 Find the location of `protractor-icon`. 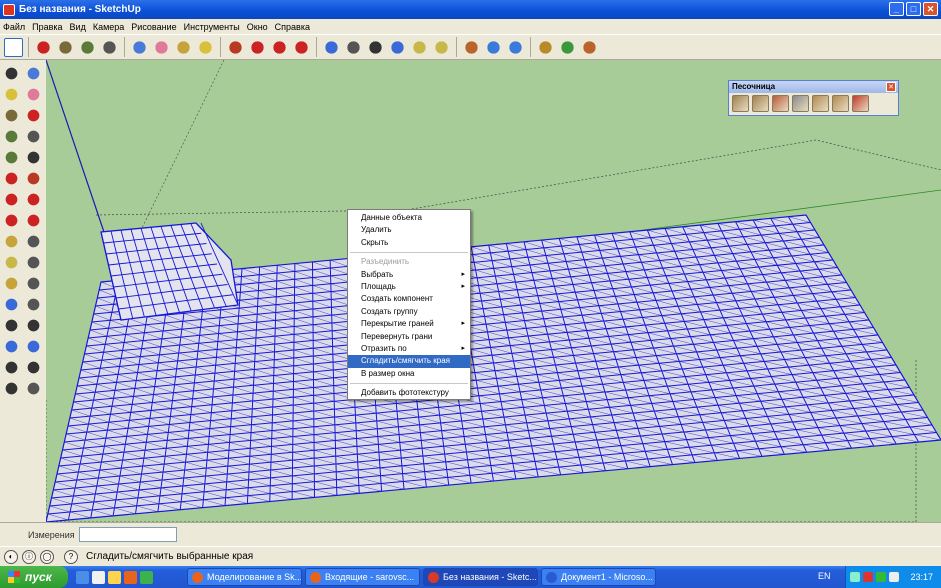

protractor-icon is located at coordinates (11, 262).